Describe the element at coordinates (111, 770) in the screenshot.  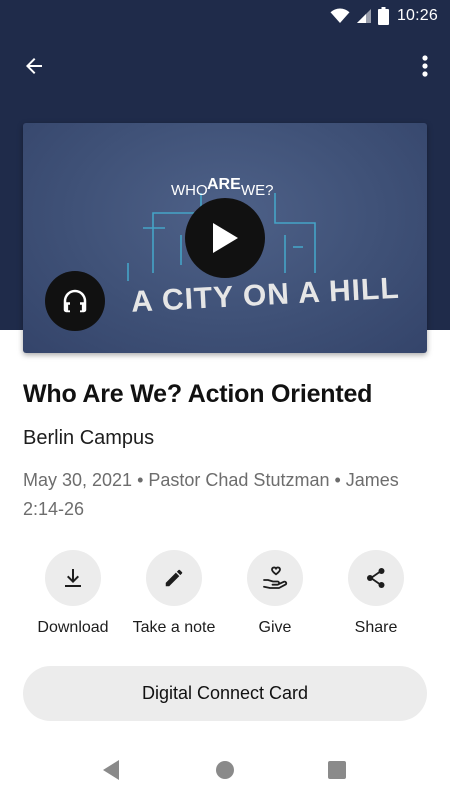
I see `nav-back-icon` at that location.